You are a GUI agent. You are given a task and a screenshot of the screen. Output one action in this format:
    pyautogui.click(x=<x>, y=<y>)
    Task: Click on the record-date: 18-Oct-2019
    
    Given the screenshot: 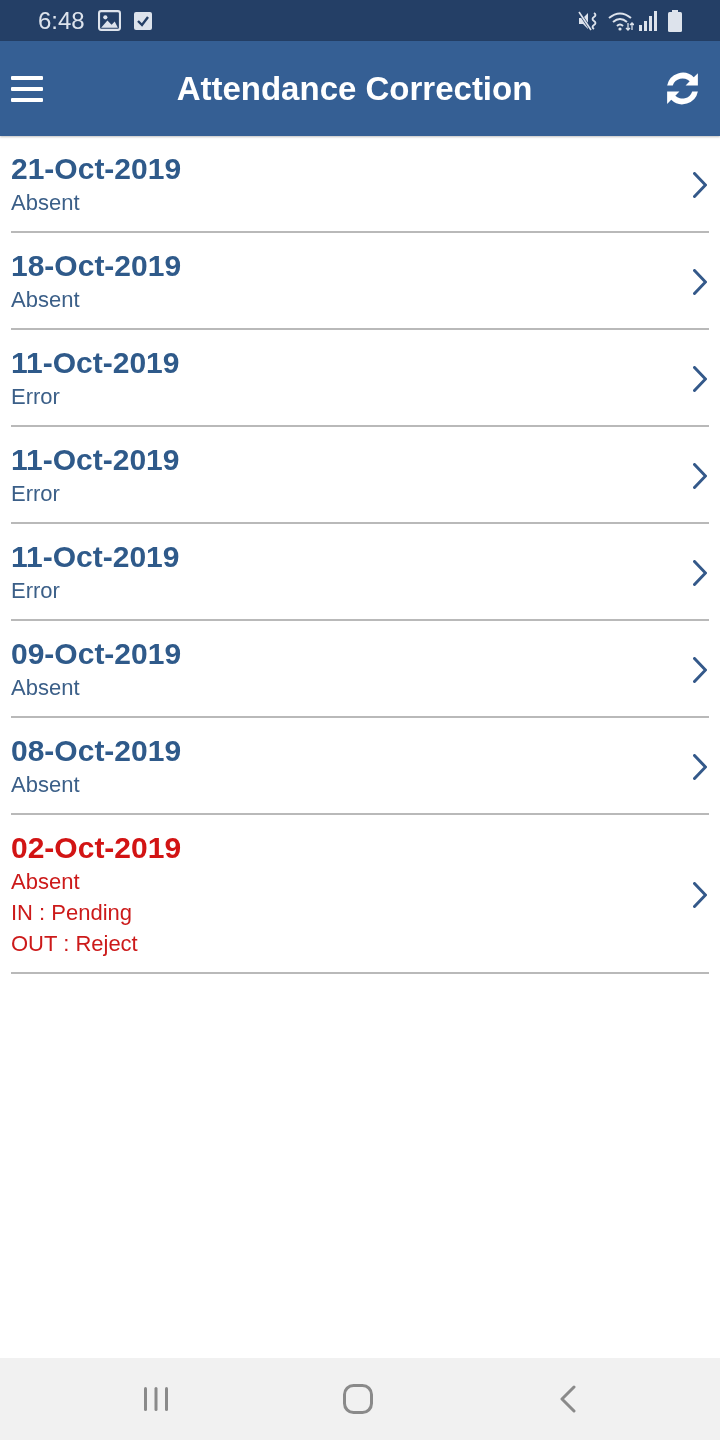 What is the action you would take?
    pyautogui.click(x=96, y=266)
    